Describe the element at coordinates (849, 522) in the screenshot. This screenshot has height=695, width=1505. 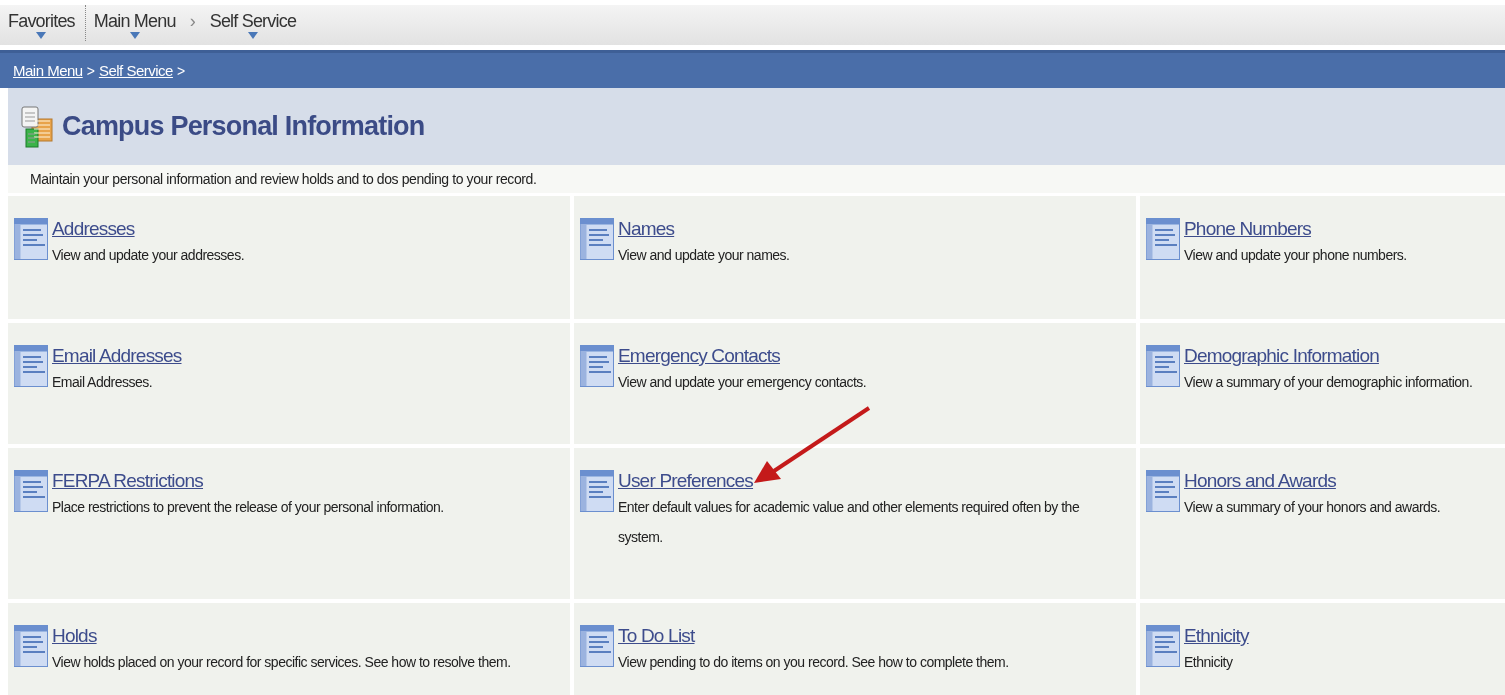
I see `tile-description: Enter default values for academic value and other elements required often by the system.` at that location.